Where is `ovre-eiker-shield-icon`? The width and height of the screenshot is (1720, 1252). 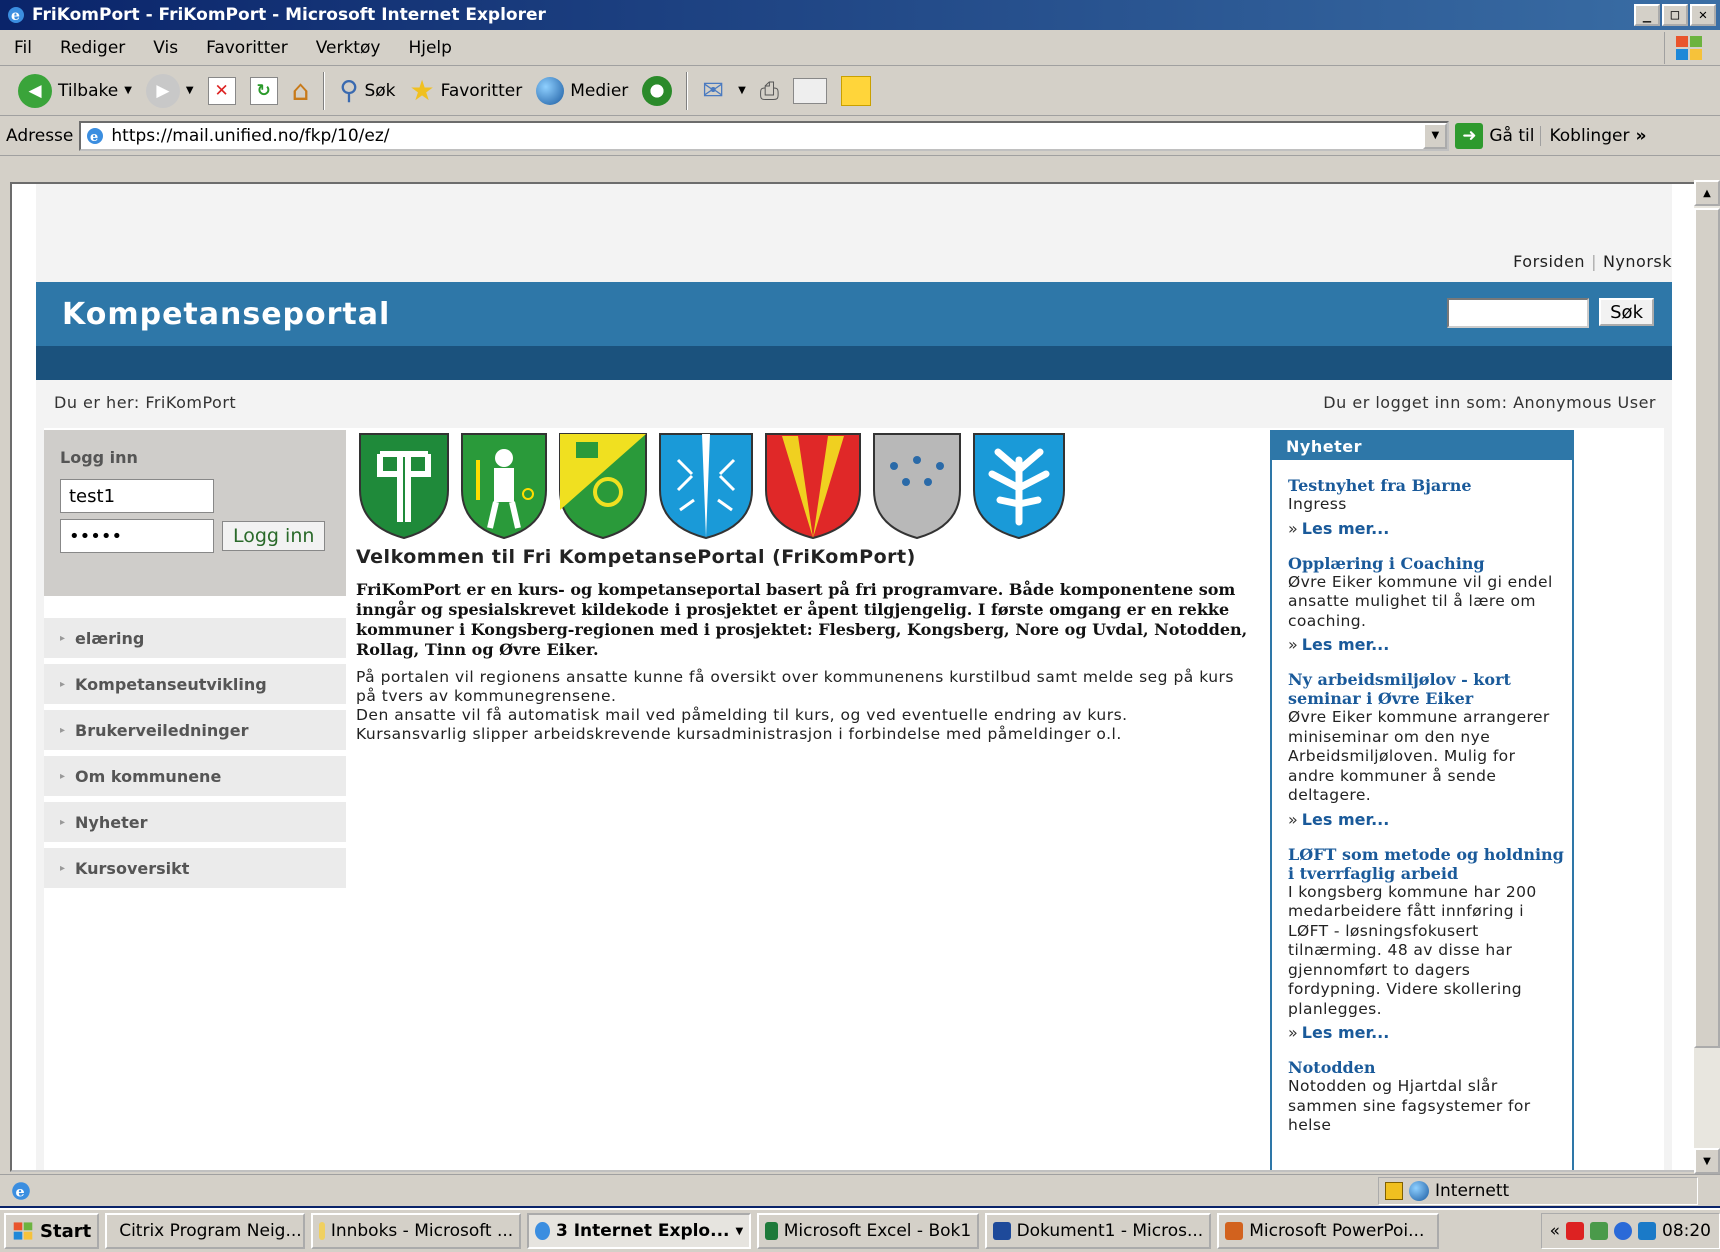 ovre-eiker-shield-icon is located at coordinates (1019, 486).